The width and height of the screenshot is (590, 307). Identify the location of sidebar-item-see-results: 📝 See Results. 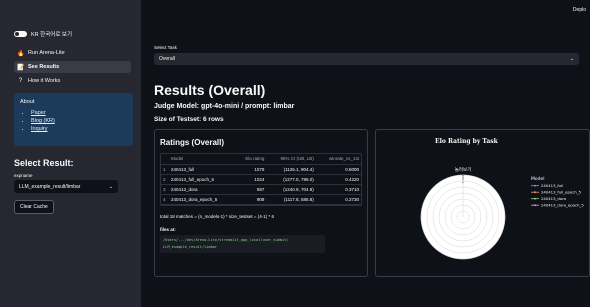
(72, 67).